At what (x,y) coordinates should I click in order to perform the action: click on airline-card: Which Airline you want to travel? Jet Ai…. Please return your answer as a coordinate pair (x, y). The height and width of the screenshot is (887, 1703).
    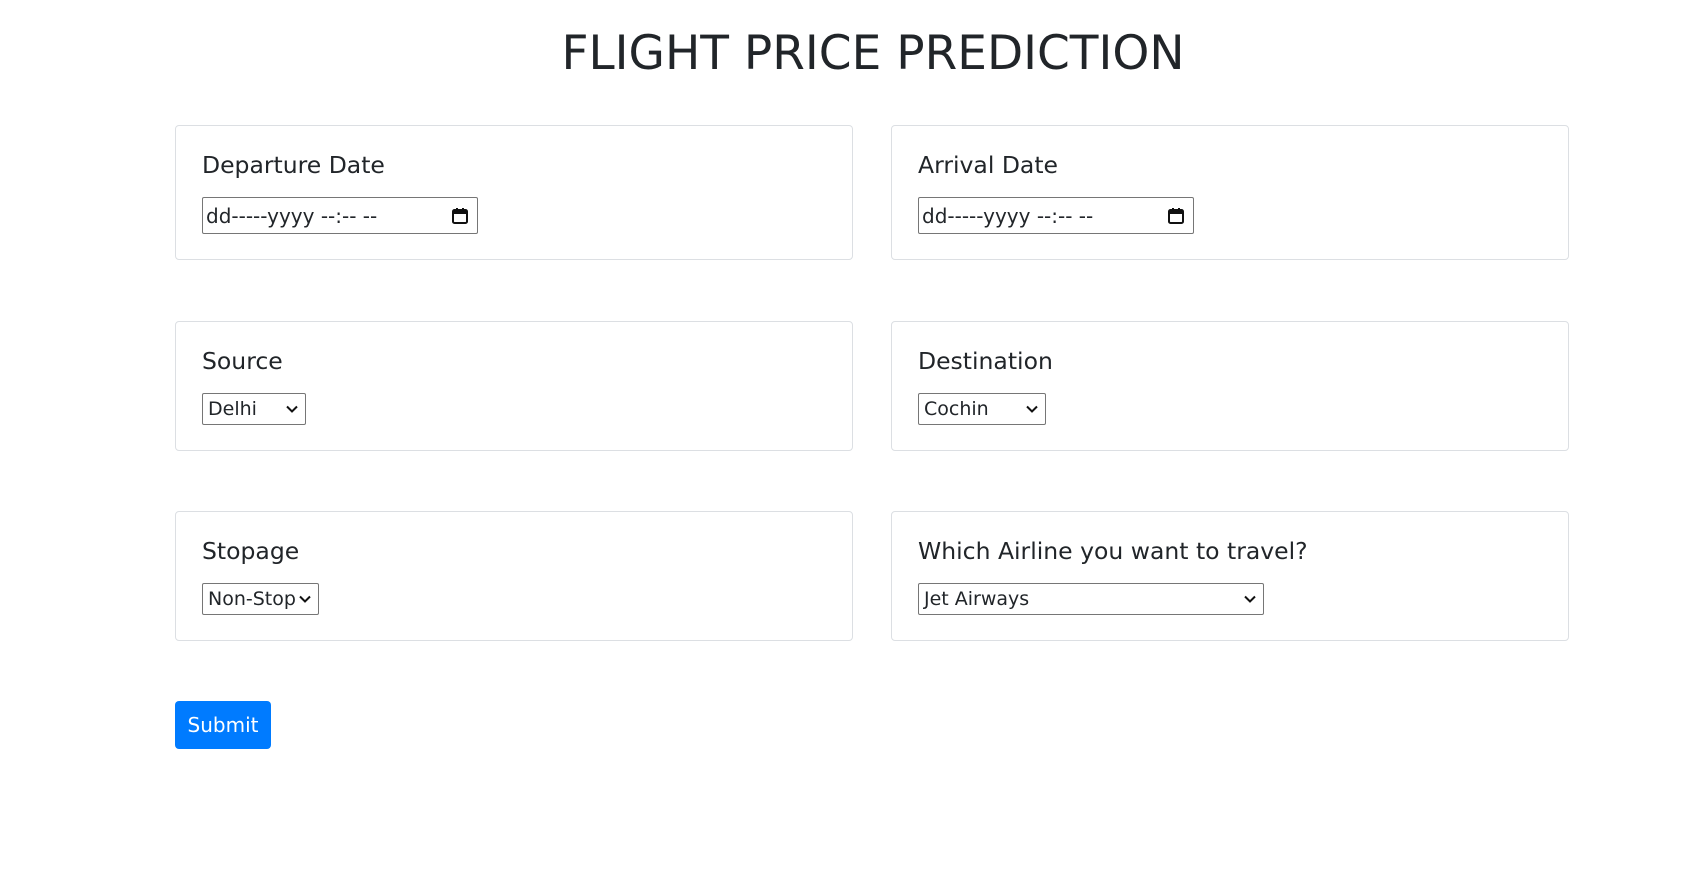
    Looking at the image, I should click on (1230, 576).